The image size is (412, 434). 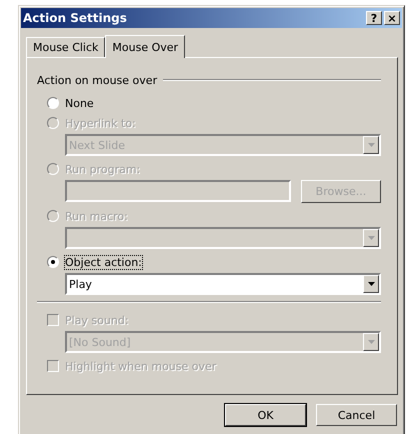 I want to click on dialog-button: OK, so click(x=265, y=415).